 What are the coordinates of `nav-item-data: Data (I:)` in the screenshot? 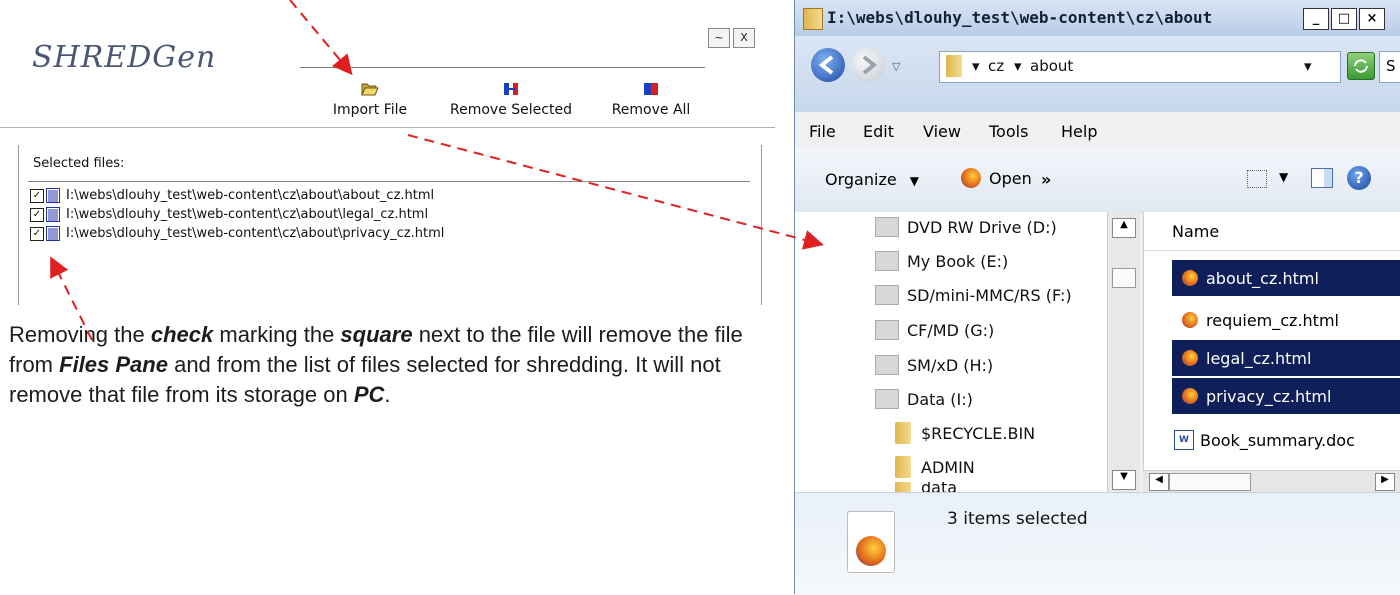 It's located at (924, 399).